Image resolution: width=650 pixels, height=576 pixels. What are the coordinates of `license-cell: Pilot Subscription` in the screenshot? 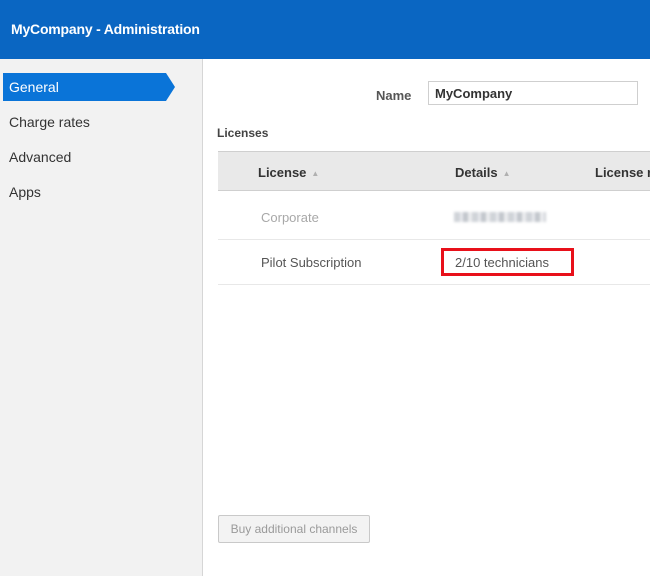 It's located at (311, 262).